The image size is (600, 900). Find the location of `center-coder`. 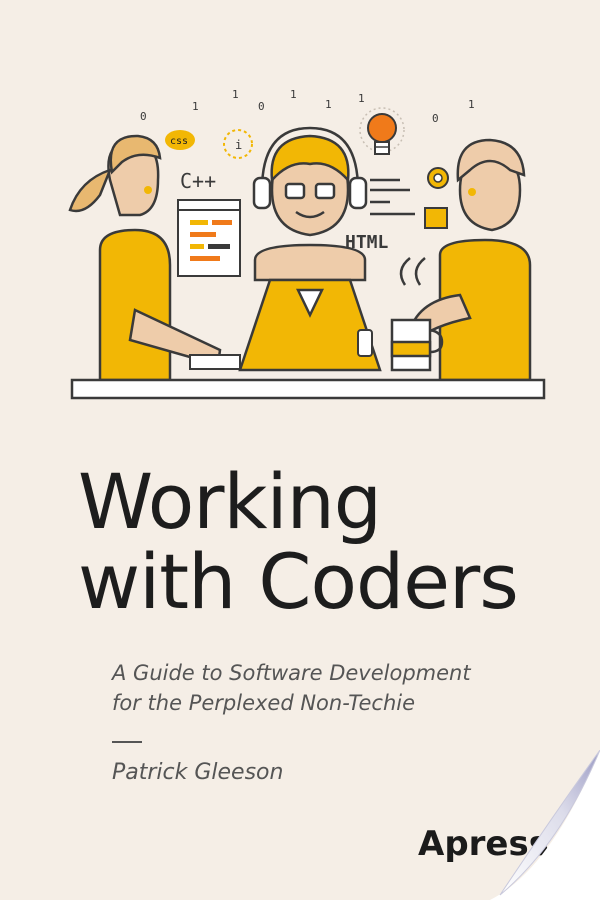

center-coder is located at coordinates (310, 204).